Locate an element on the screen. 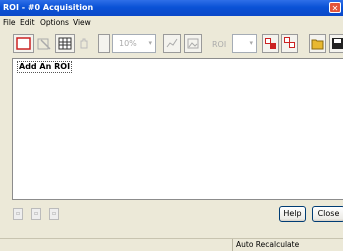 The height and width of the screenshot is (251, 343). image-icon is located at coordinates (193, 43).